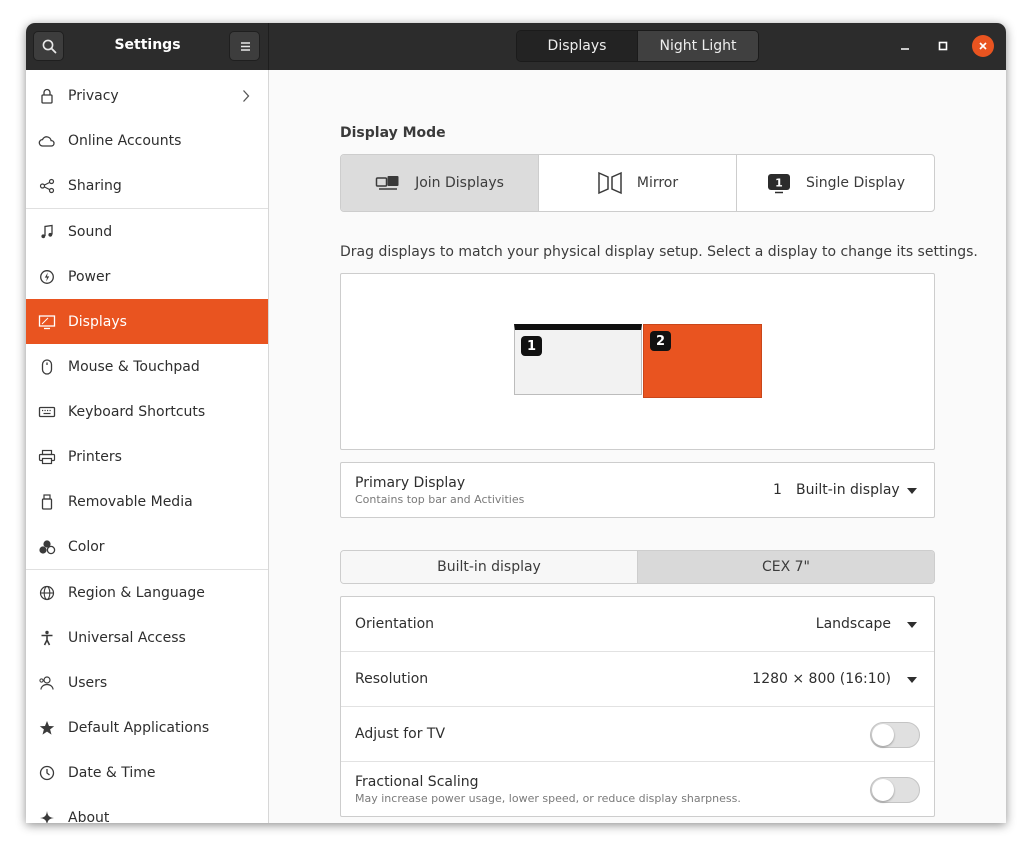 The height and width of the screenshot is (852, 1032). Describe the element at coordinates (47, 232) in the screenshot. I see `music-note-icon` at that location.